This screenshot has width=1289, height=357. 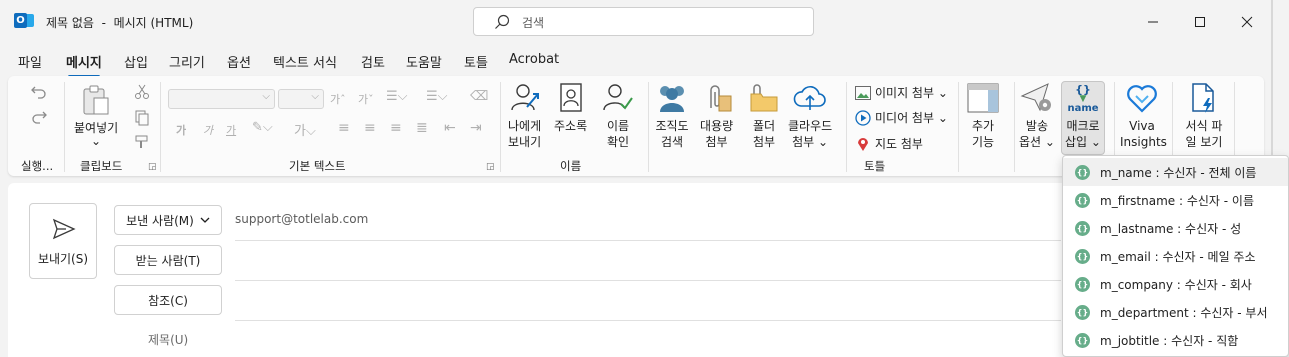 I want to click on macro-item-label: m_company : 수신자 - 회사, so click(x=1176, y=284).